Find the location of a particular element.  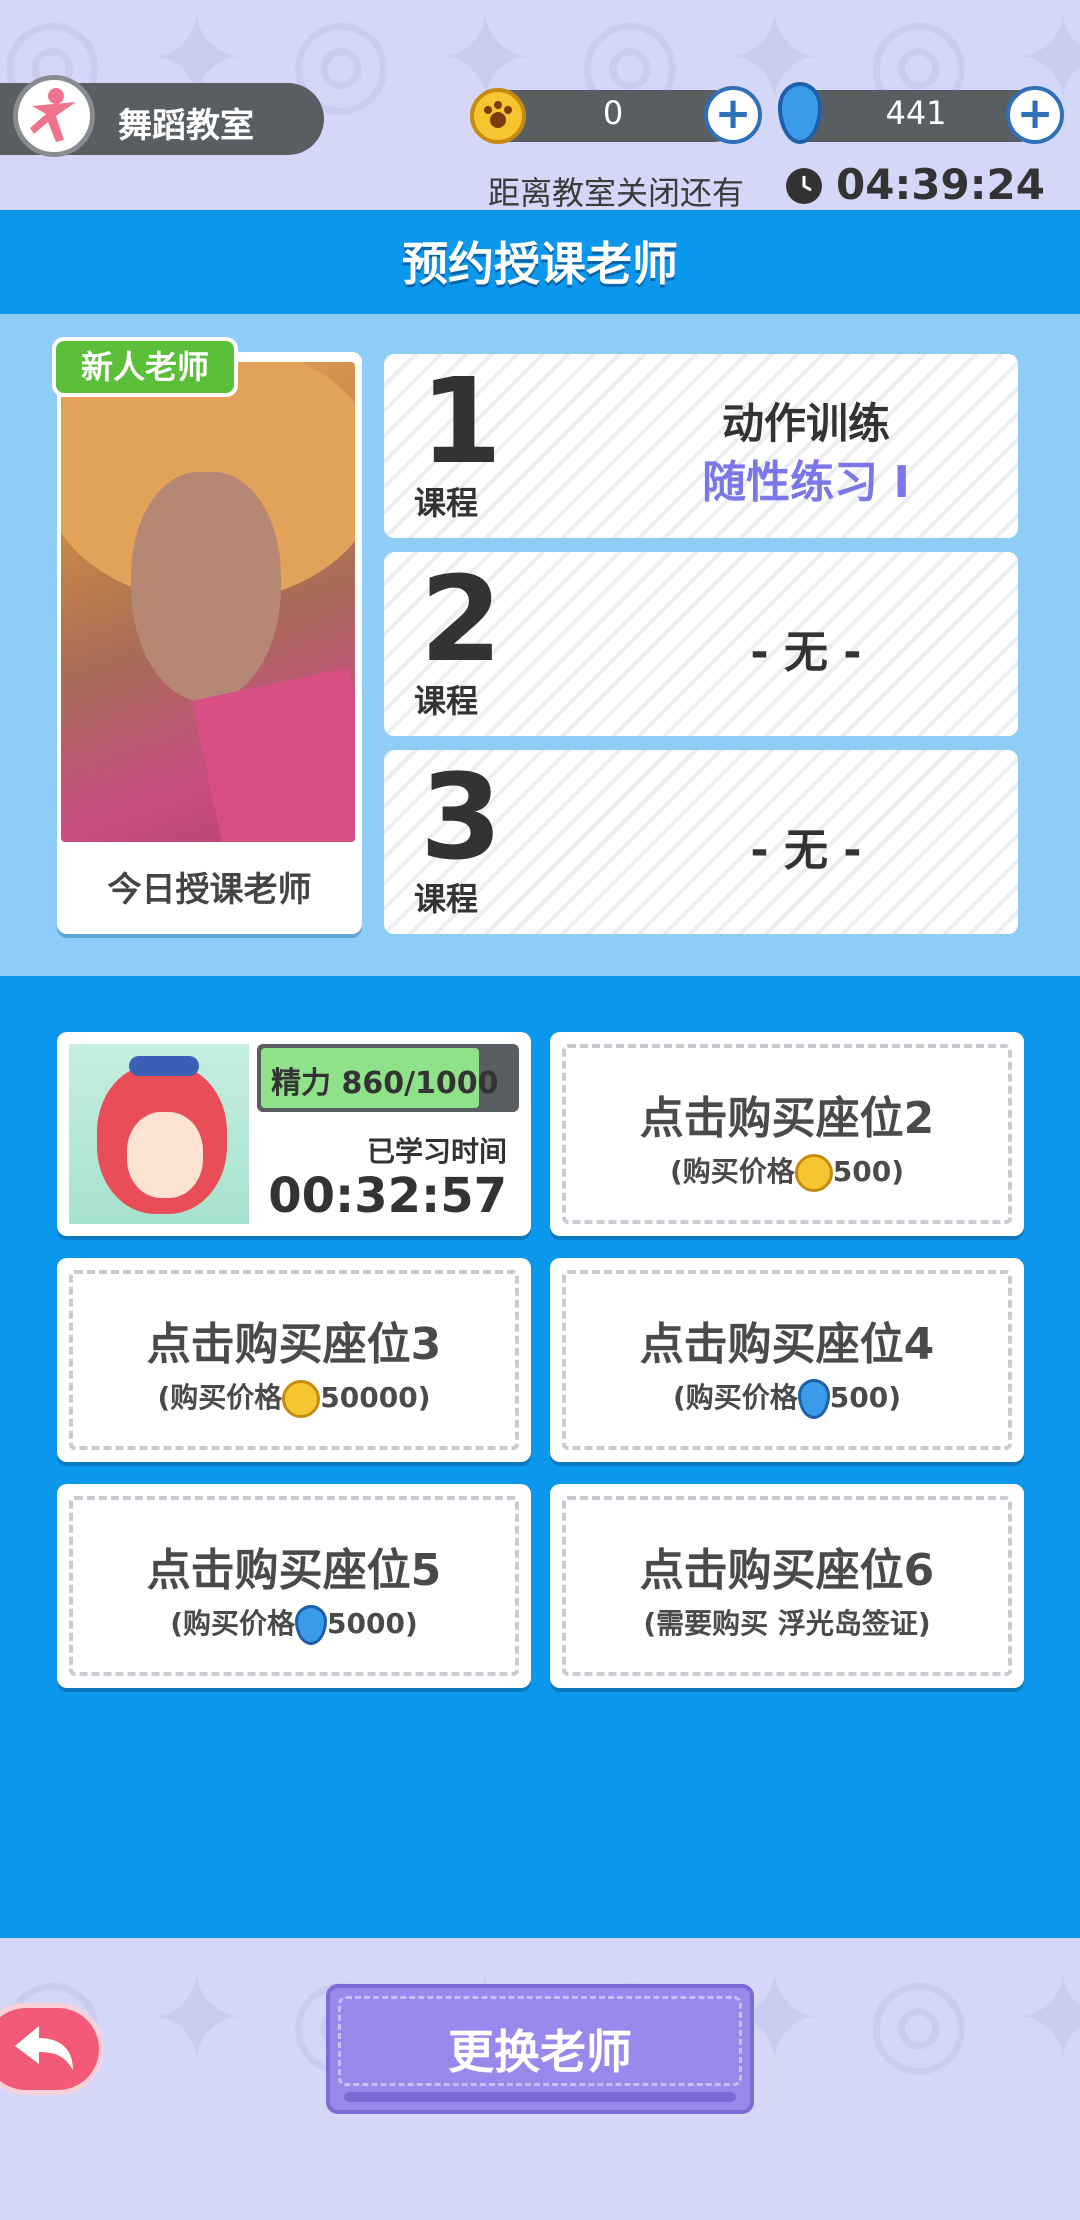

clock-icon is located at coordinates (804, 186).